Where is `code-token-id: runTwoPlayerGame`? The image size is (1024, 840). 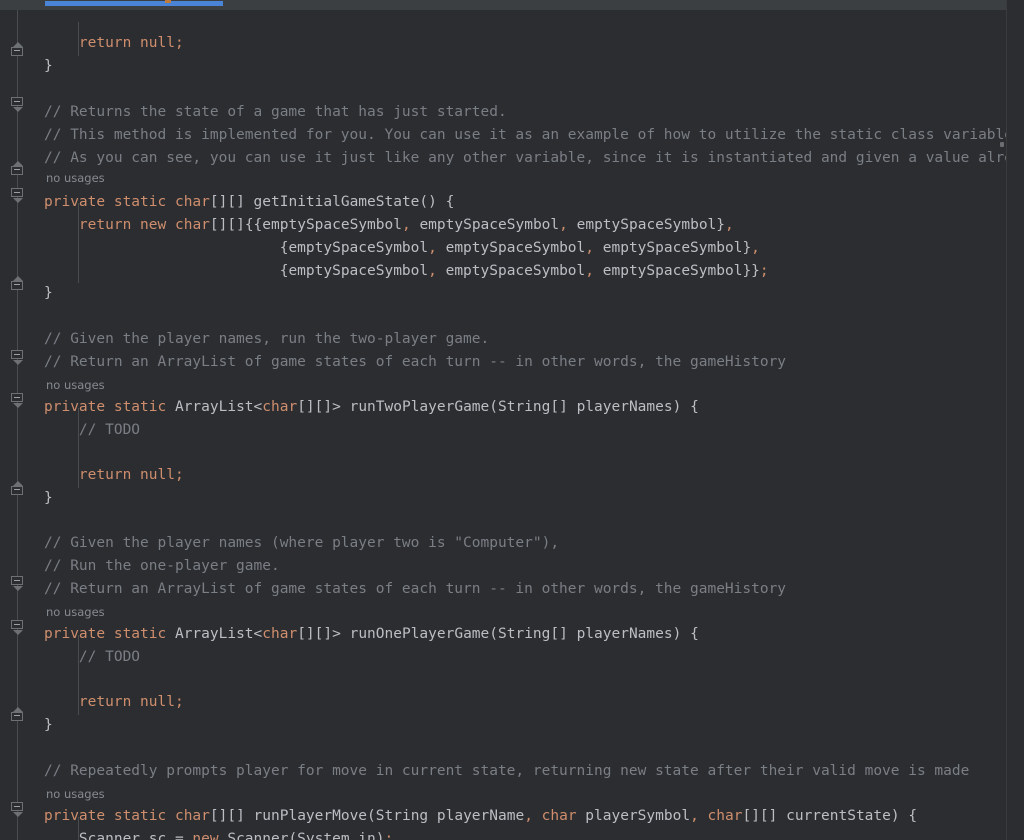
code-token-id: runTwoPlayerGame is located at coordinates (419, 407).